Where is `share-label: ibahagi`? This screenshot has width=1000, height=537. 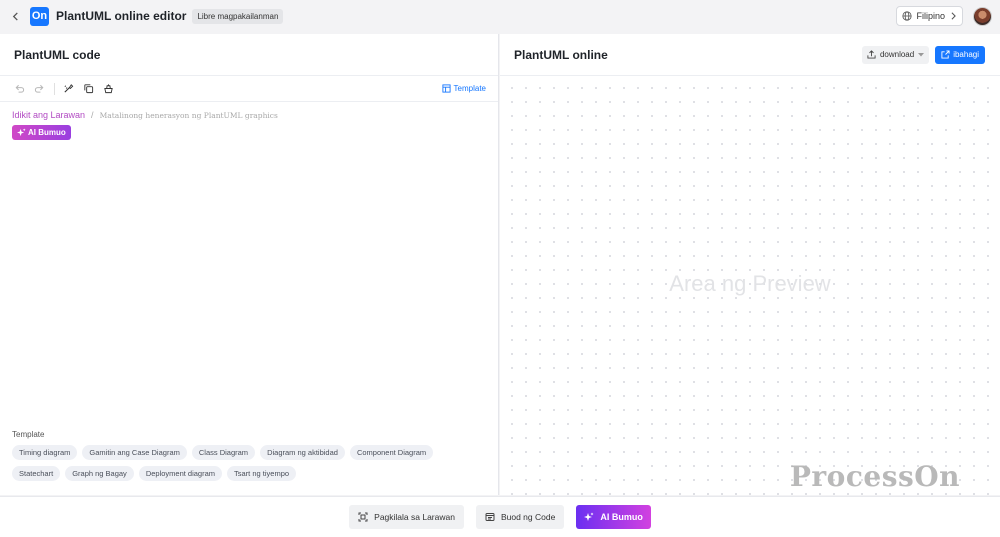
share-label: ibahagi is located at coordinates (966, 54).